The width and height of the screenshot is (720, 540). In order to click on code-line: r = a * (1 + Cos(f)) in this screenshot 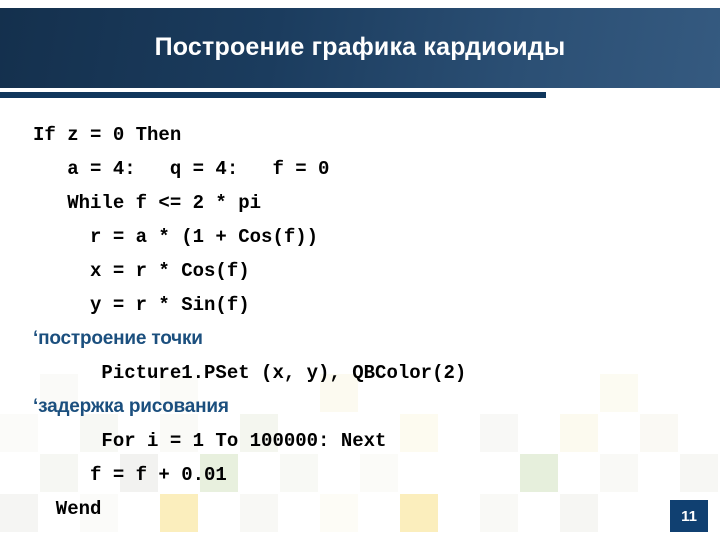, I will do `click(176, 237)`.